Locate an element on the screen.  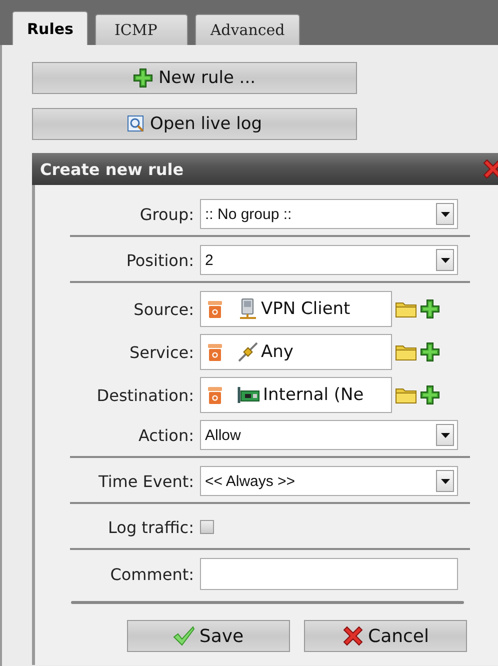
cancel-button: Cancel is located at coordinates (385, 636).